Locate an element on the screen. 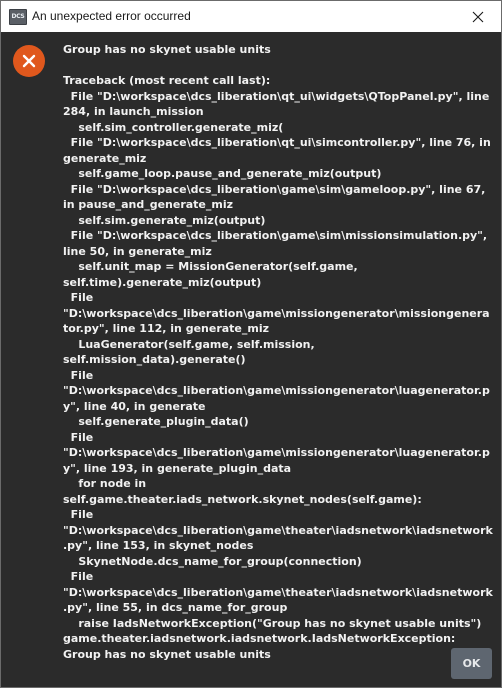 This screenshot has width=502, height=688. error-icon is located at coordinates (29, 61).